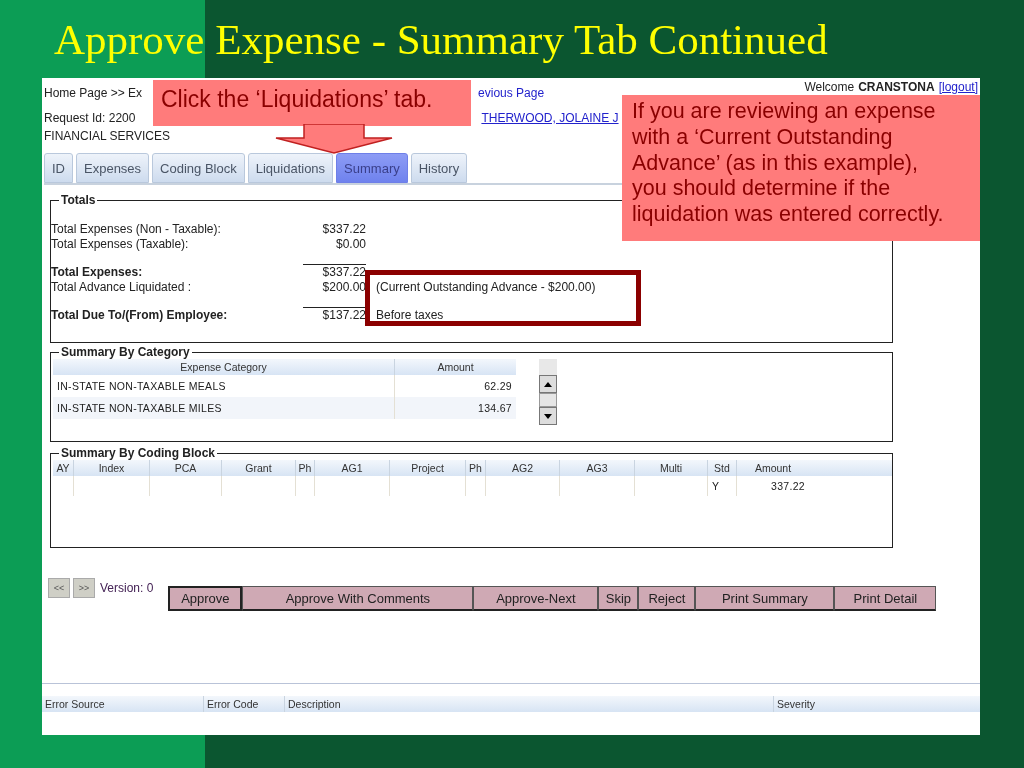 The image size is (1024, 768). I want to click on user-name: CRANSTONA, so click(896, 87).